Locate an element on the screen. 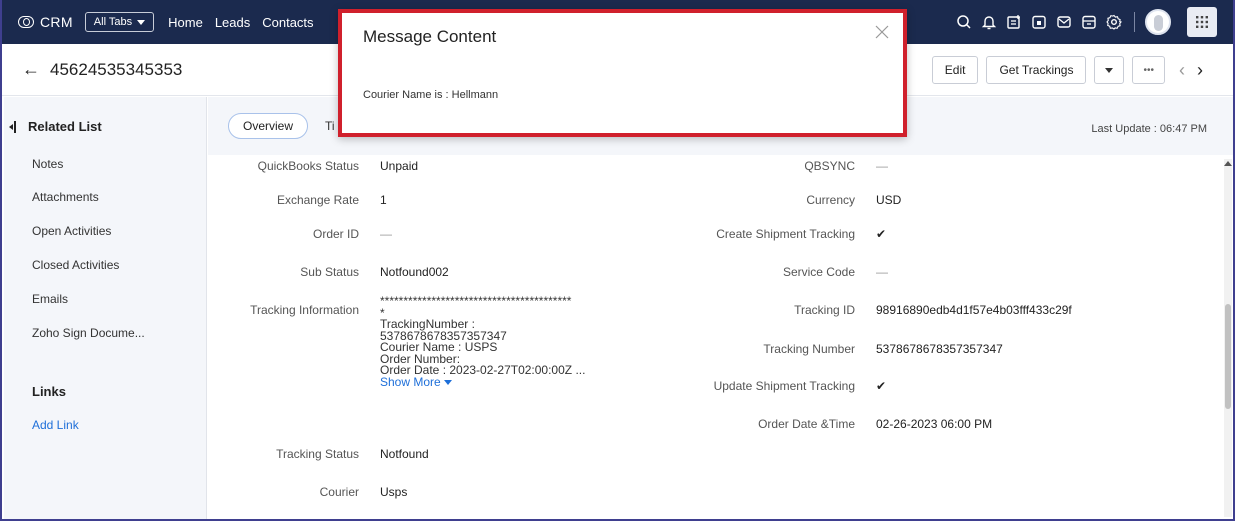 The height and width of the screenshot is (521, 1235). nav-link-leads: Leads is located at coordinates (232, 22).